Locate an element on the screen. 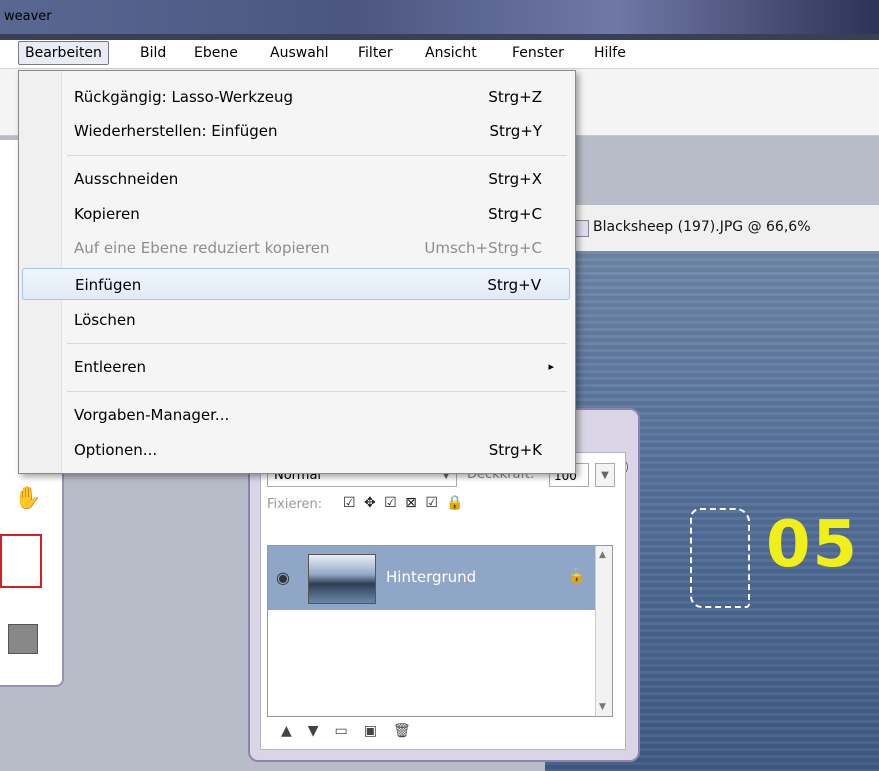 The image size is (879, 771). menu-item-shortcut: Umsch+Strg+C is located at coordinates (483, 248).